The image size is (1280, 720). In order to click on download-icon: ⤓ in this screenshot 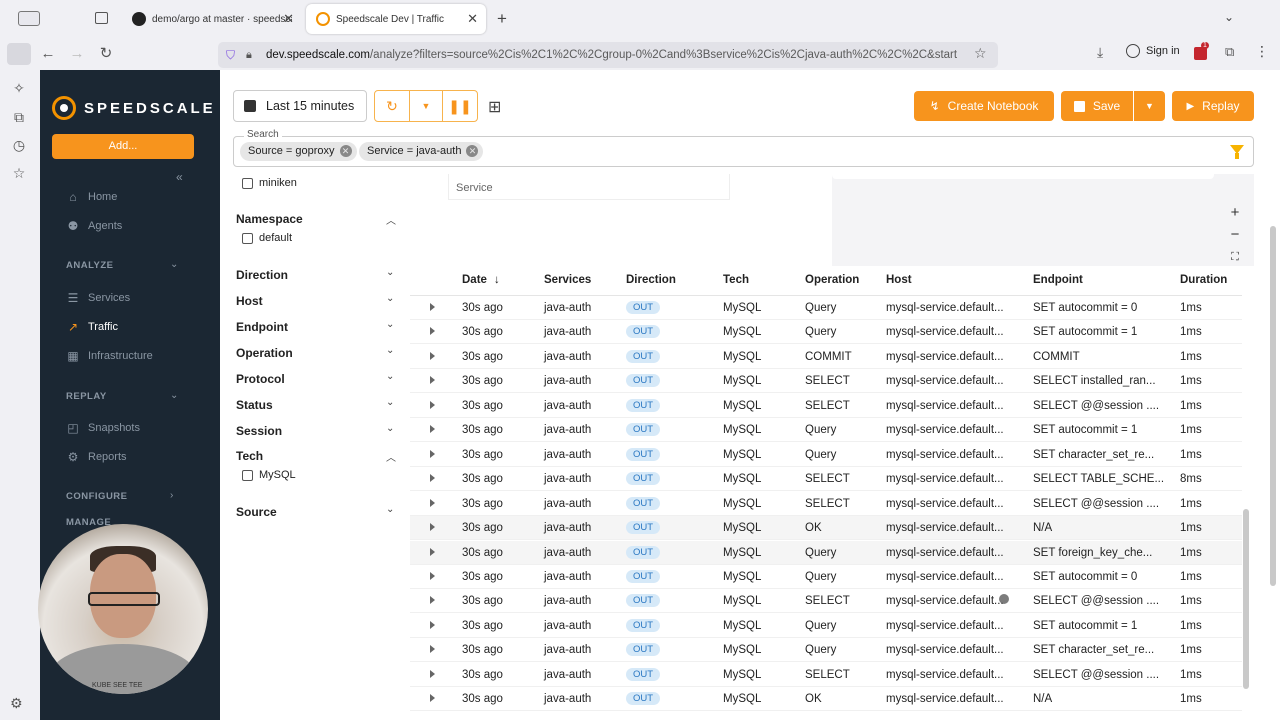, I will do `click(1100, 52)`.